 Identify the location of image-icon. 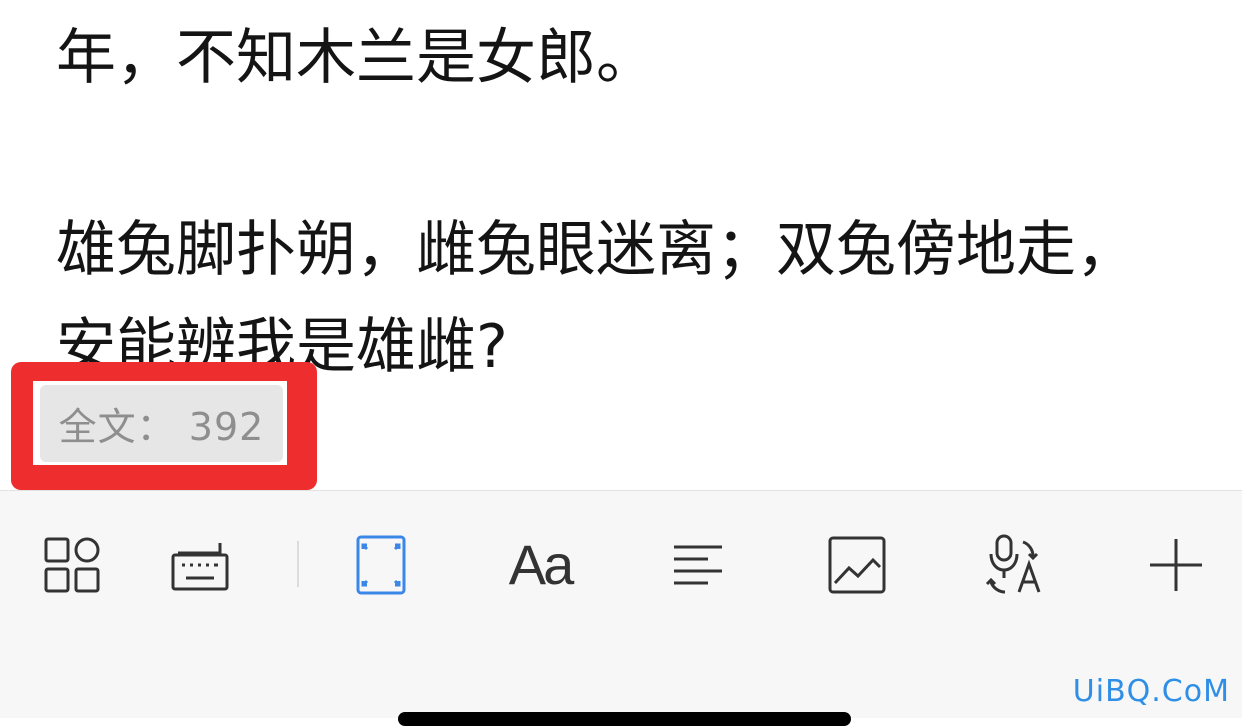
(857, 565).